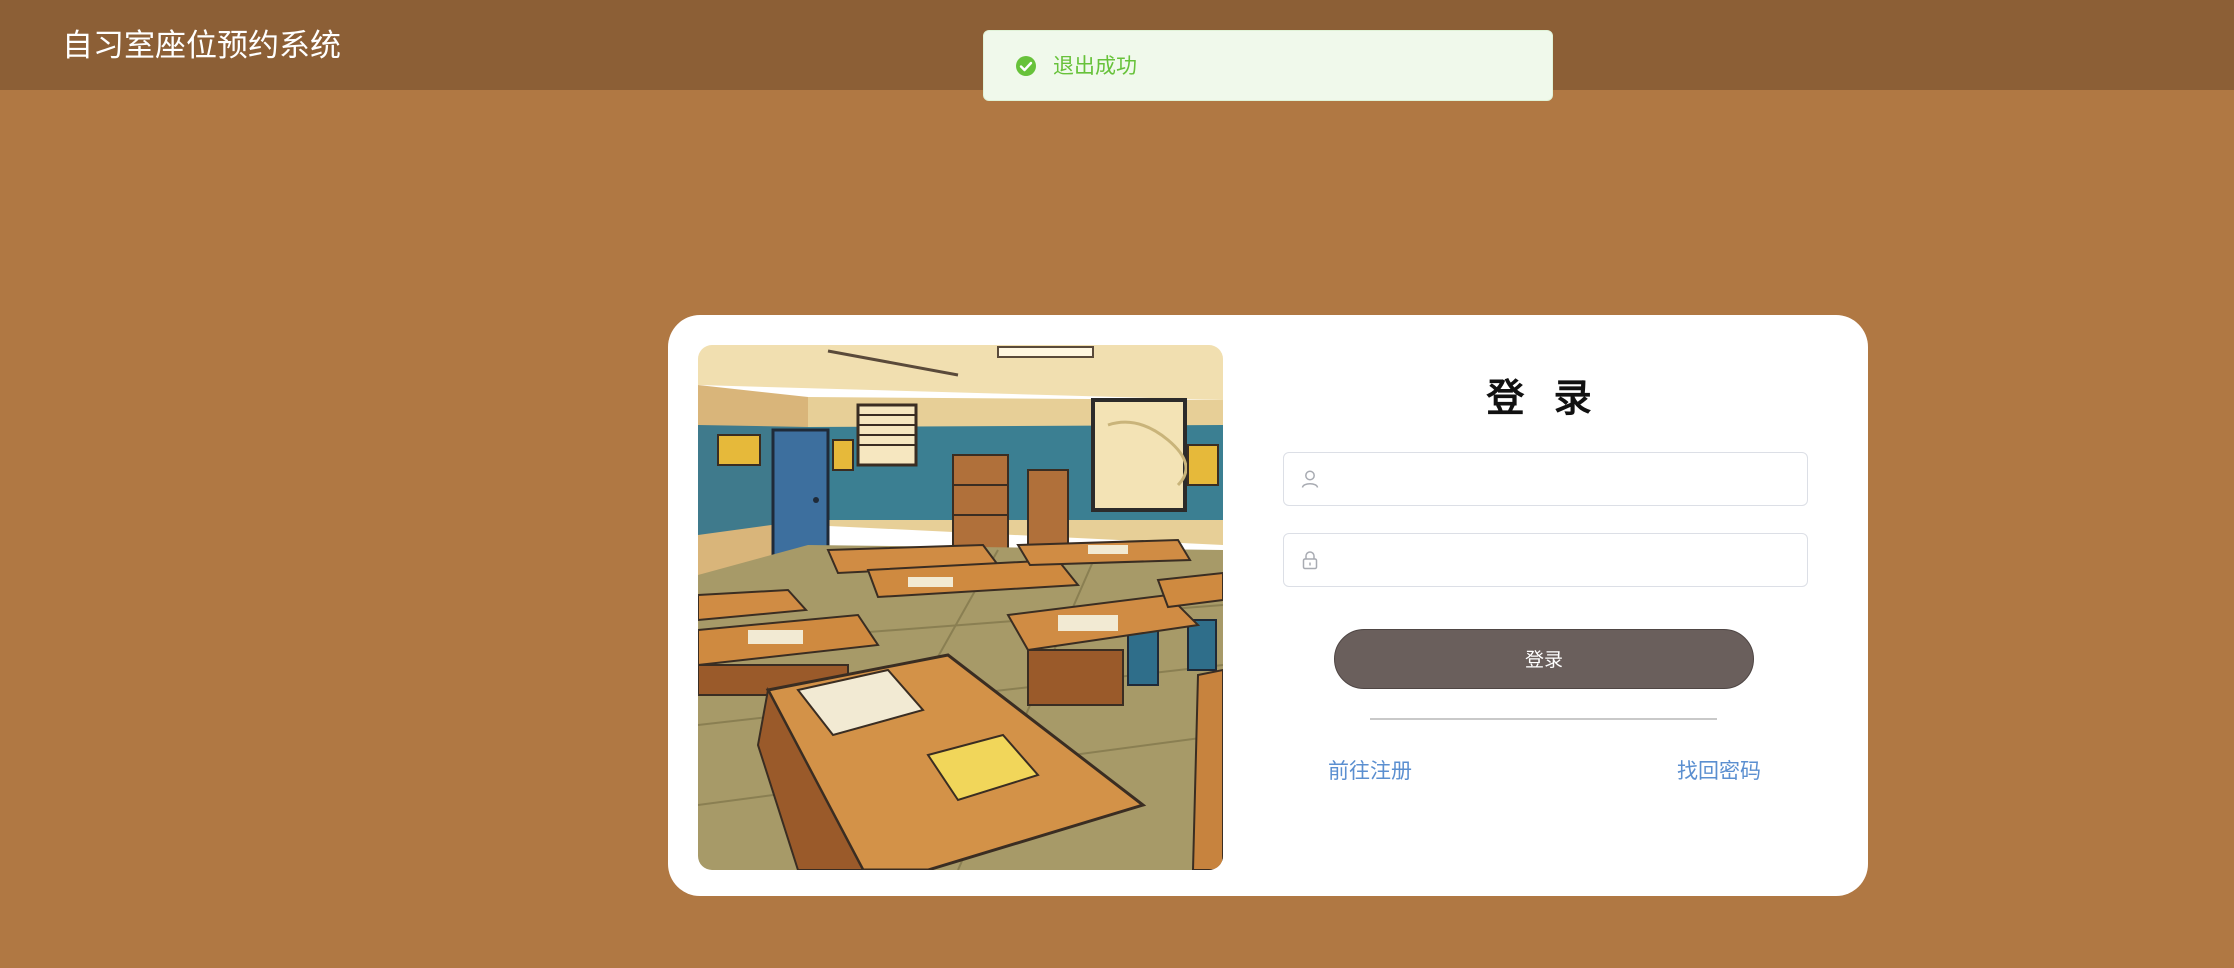 Image resolution: width=2234 pixels, height=968 pixels. Describe the element at coordinates (1268, 65) in the screenshot. I see `success-toast: 退出成功` at that location.